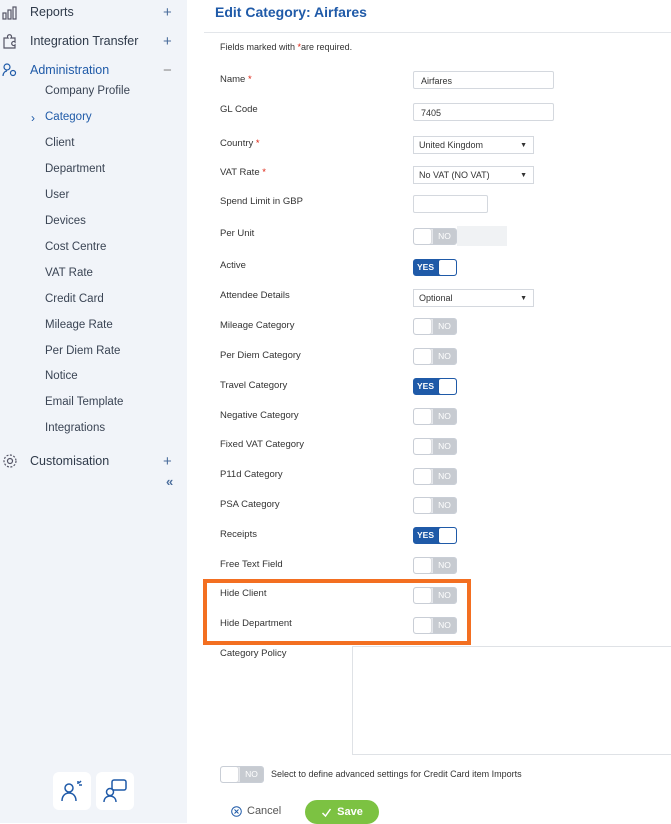  What do you see at coordinates (482, 236) in the screenshot?
I see `per-unit-extra-field` at bounding box center [482, 236].